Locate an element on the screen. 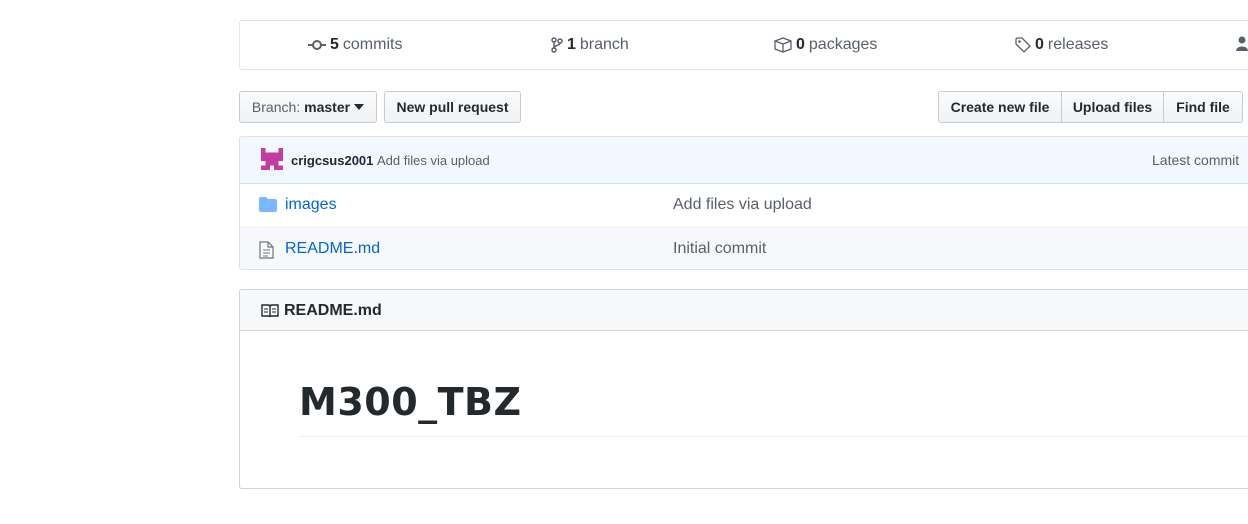 The width and height of the screenshot is (1248, 524). branches-link: 1 branch is located at coordinates (590, 45).